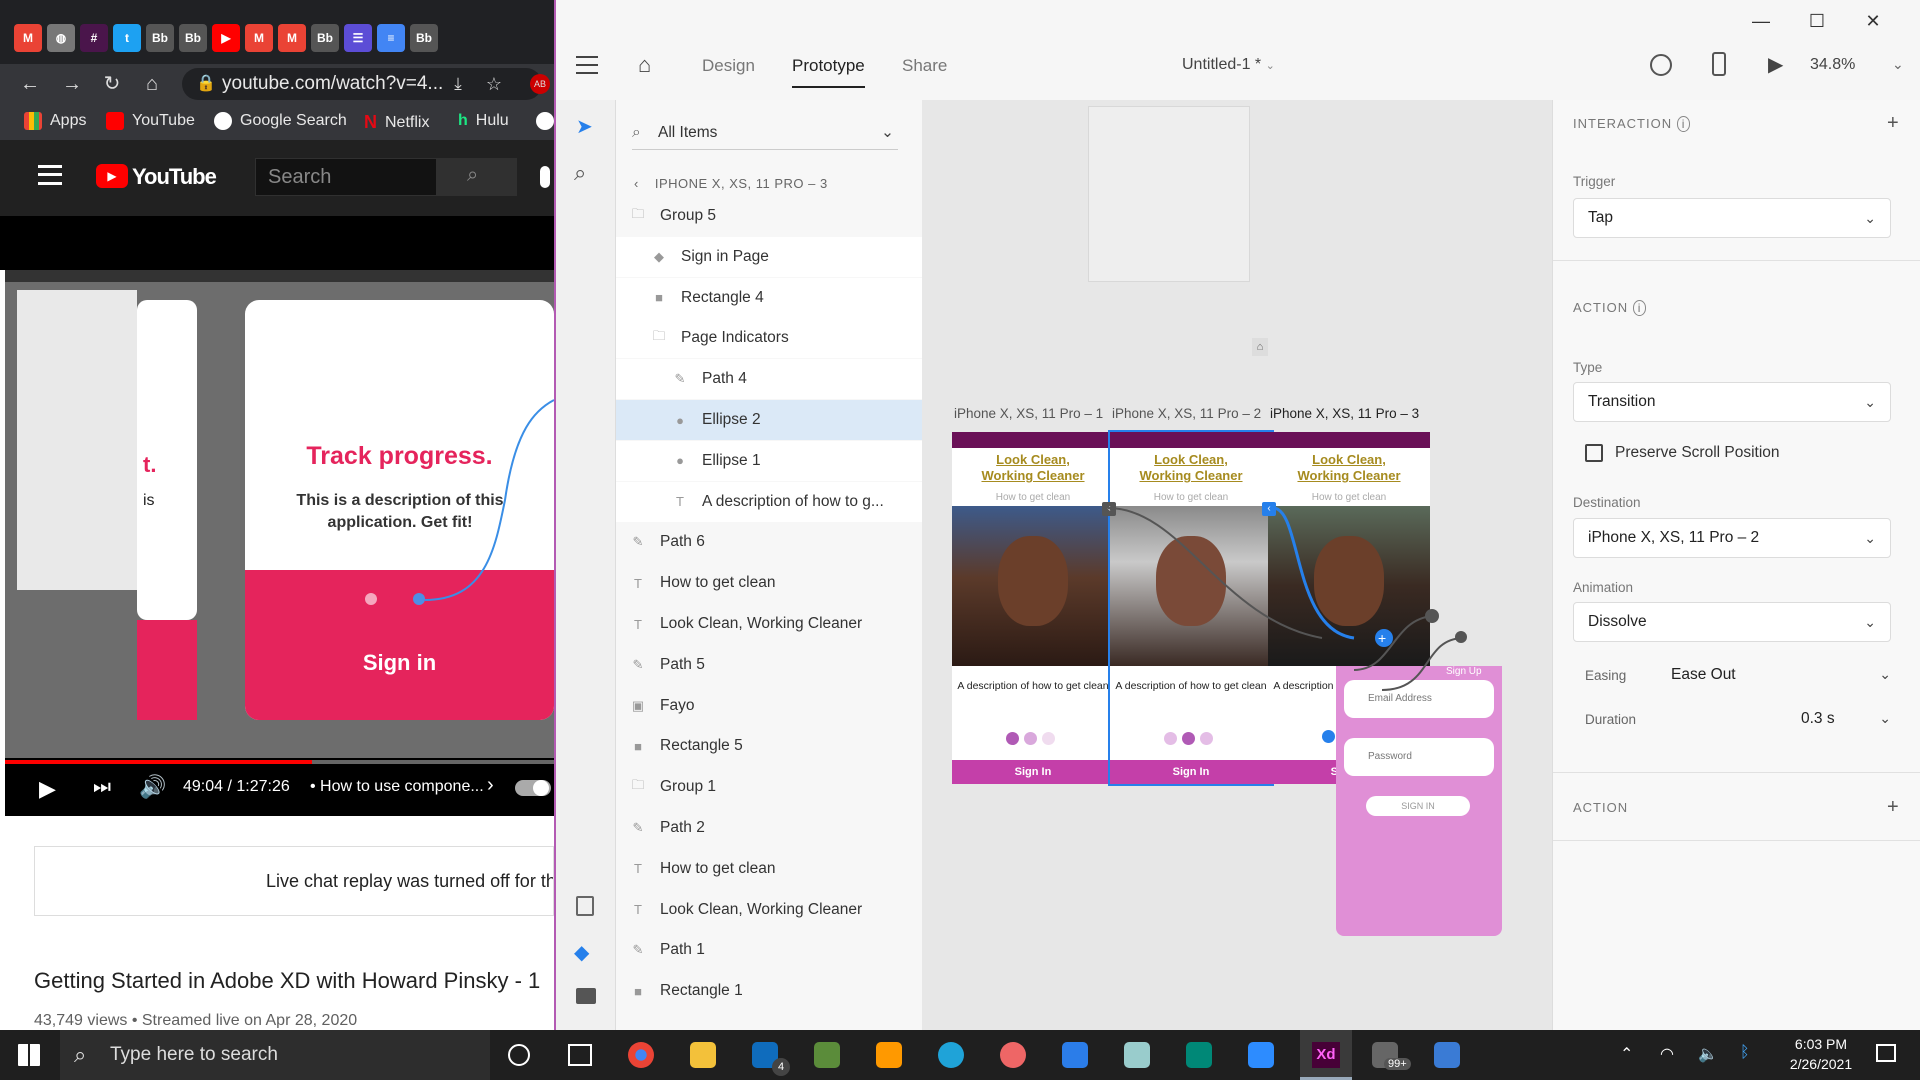 This screenshot has width=1920, height=1080. What do you see at coordinates (581, 952) in the screenshot?
I see `layers-icon: ◆` at bounding box center [581, 952].